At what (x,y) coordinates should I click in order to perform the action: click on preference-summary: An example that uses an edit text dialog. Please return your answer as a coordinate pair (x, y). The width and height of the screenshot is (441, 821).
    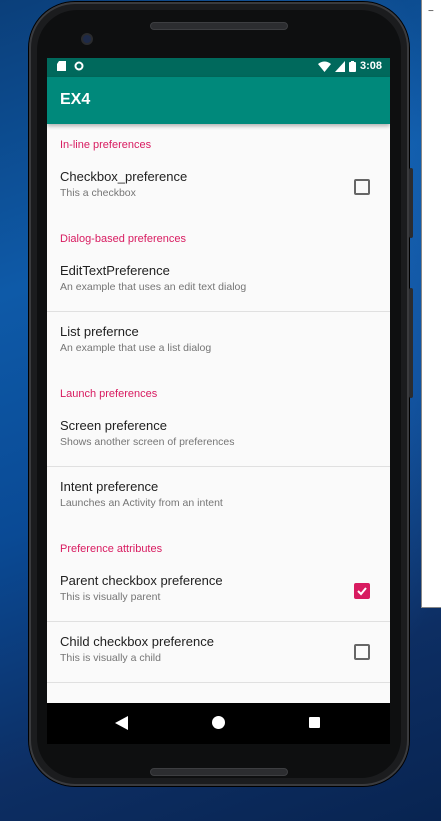
    Looking at the image, I should click on (153, 287).